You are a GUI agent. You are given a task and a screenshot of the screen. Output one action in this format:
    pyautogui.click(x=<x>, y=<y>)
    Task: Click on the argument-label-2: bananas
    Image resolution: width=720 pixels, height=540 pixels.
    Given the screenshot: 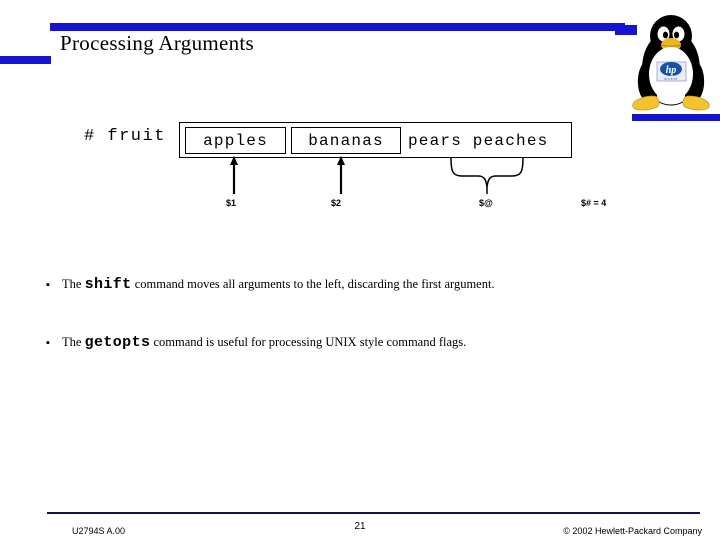 What is the action you would take?
    pyautogui.click(x=346, y=140)
    